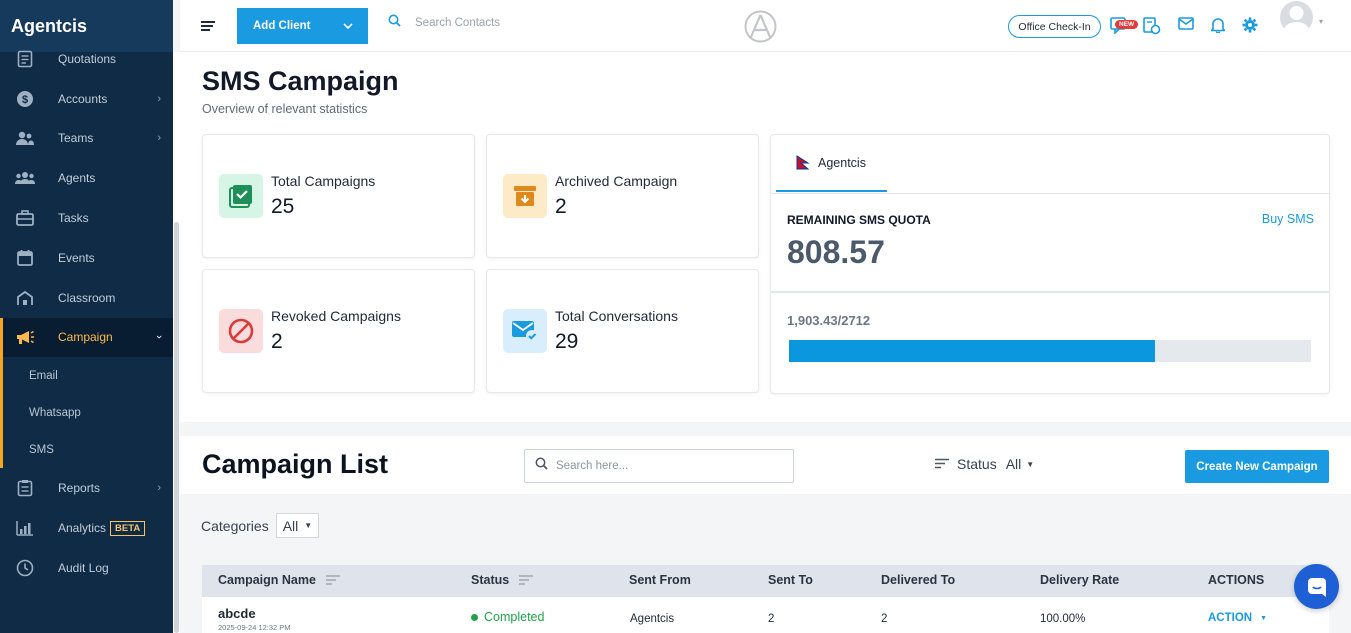 The width and height of the screenshot is (1351, 633). Describe the element at coordinates (237, 613) in the screenshot. I see `campaign-name: abcde` at that location.